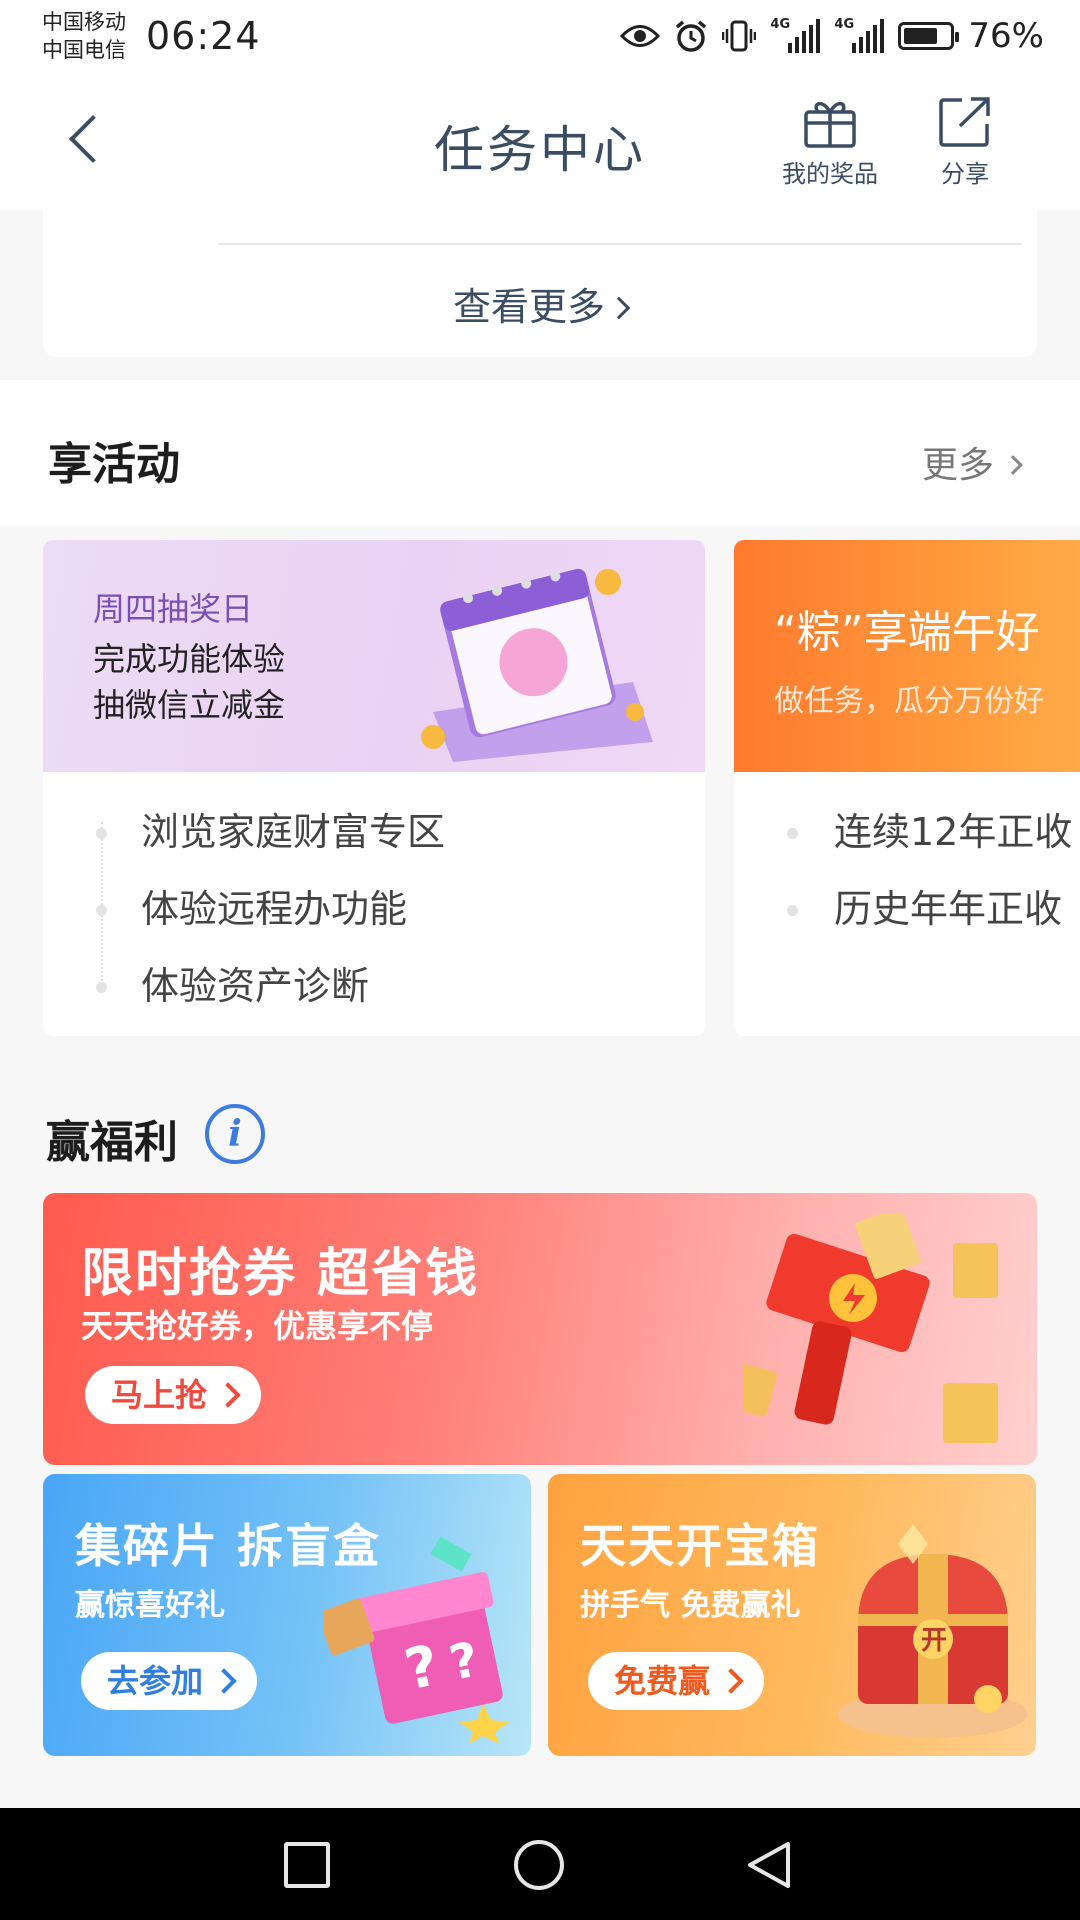 The width and height of the screenshot is (1080, 1920). I want to click on view-more-link: 查看更多, so click(540, 303).